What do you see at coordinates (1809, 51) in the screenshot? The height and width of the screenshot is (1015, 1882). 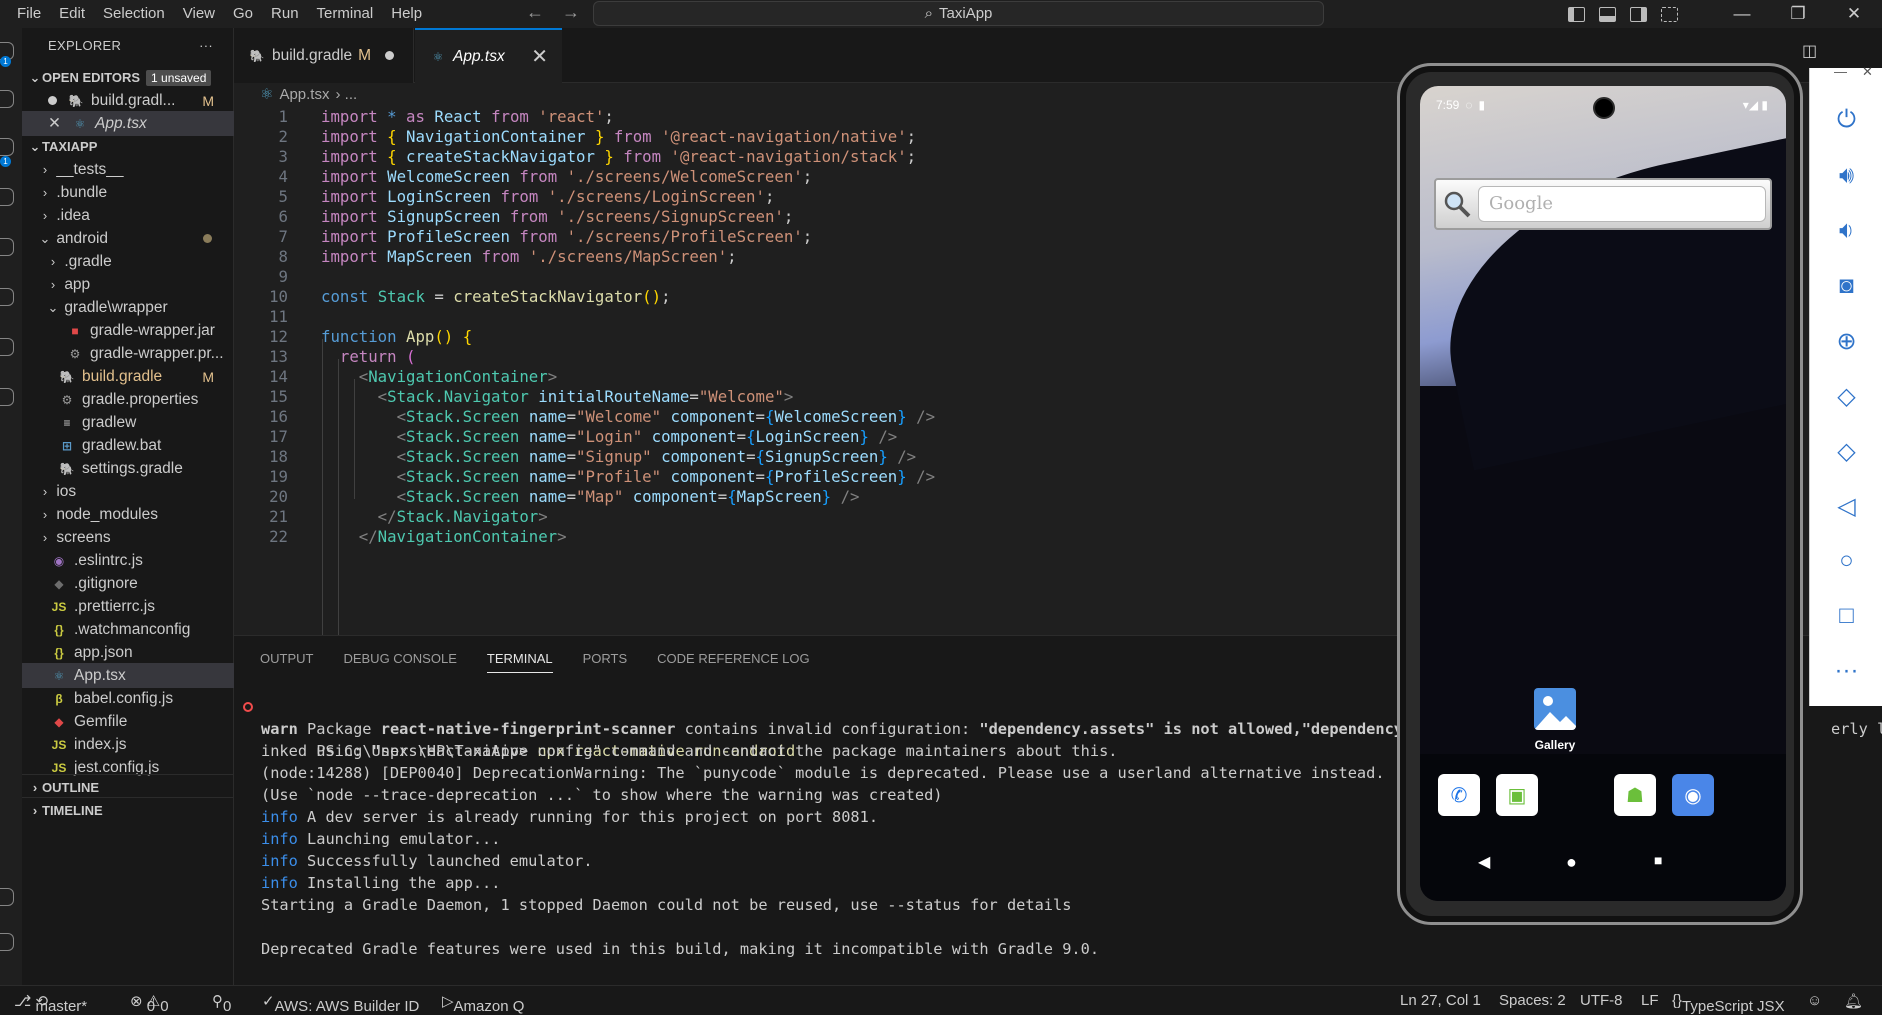 I see `split-editor-icon: ◫` at bounding box center [1809, 51].